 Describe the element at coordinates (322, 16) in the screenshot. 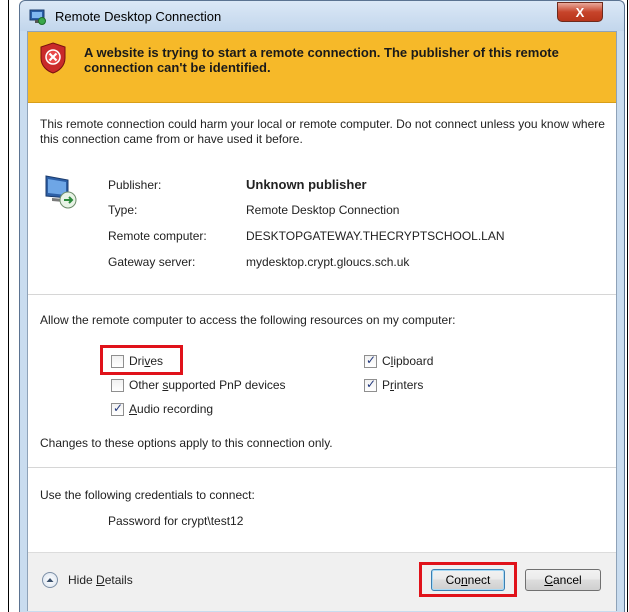

I see `title-bar: Remote Desktop Connection X` at that location.